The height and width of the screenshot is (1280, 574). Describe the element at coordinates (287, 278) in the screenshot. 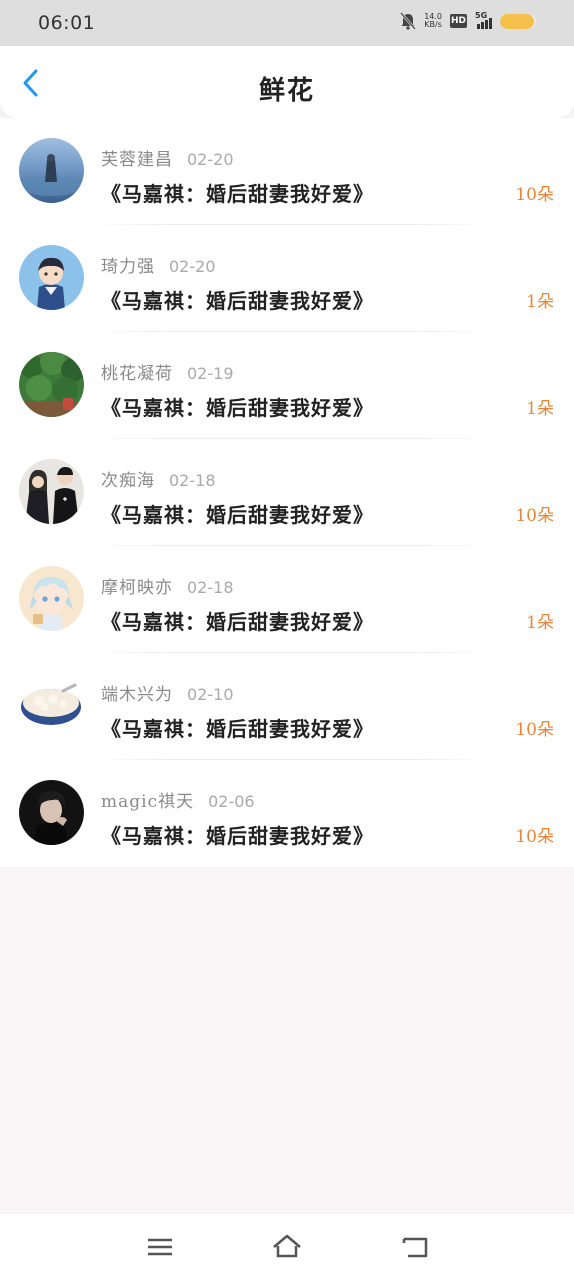

I see `list-item: 琦力强 02-20 《马嘉祺：婚后甜妻我好爱》 1朵` at that location.